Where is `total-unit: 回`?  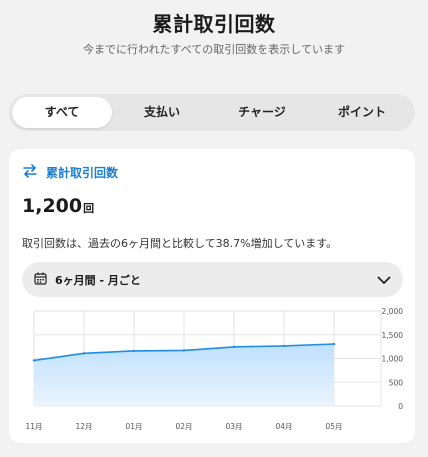 total-unit: 回 is located at coordinates (89, 208).